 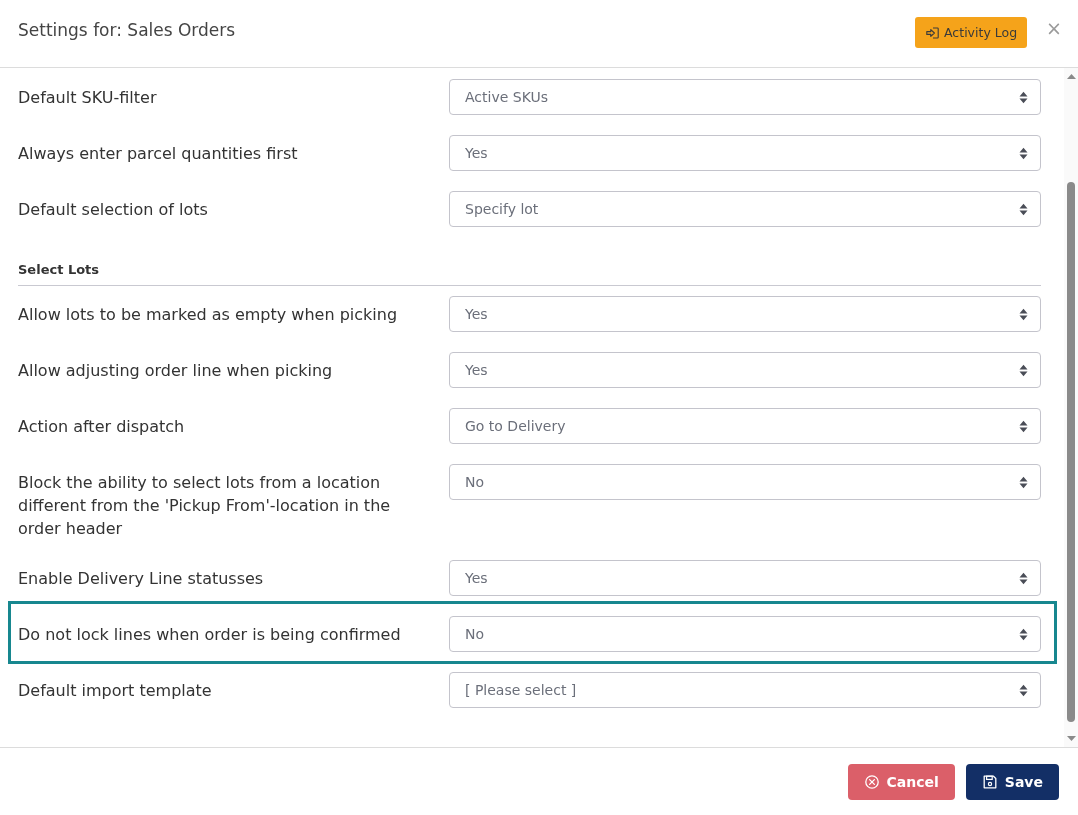 What do you see at coordinates (102, 427) in the screenshot?
I see `setting-label: Action after dispatch` at bounding box center [102, 427].